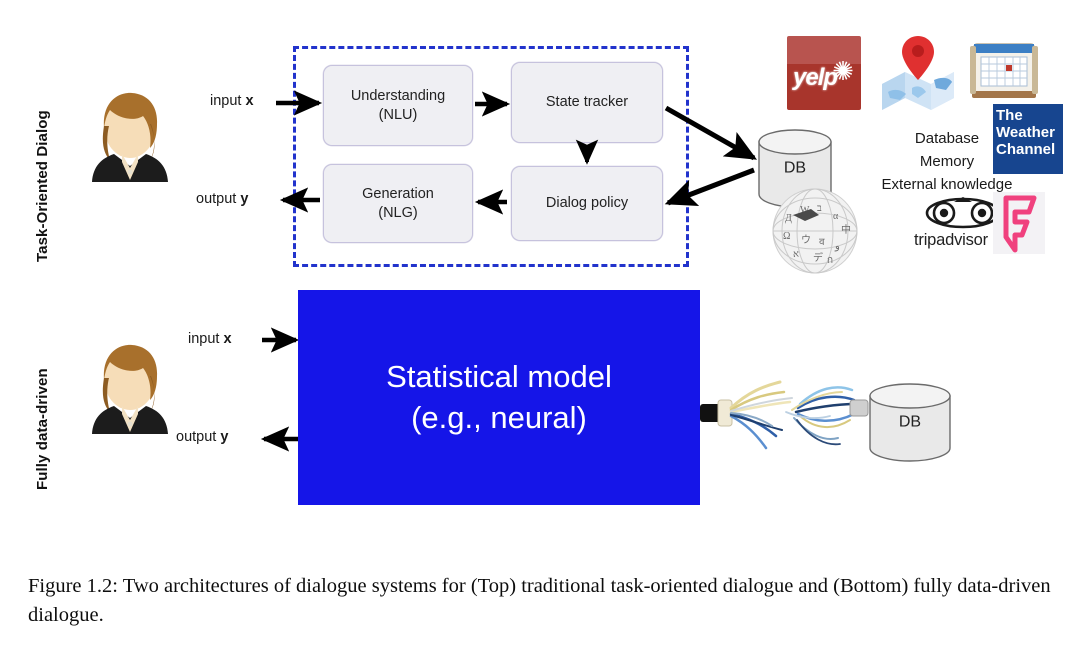  What do you see at coordinates (1025, 132) in the screenshot?
I see `weather-line2: Weather` at bounding box center [1025, 132].